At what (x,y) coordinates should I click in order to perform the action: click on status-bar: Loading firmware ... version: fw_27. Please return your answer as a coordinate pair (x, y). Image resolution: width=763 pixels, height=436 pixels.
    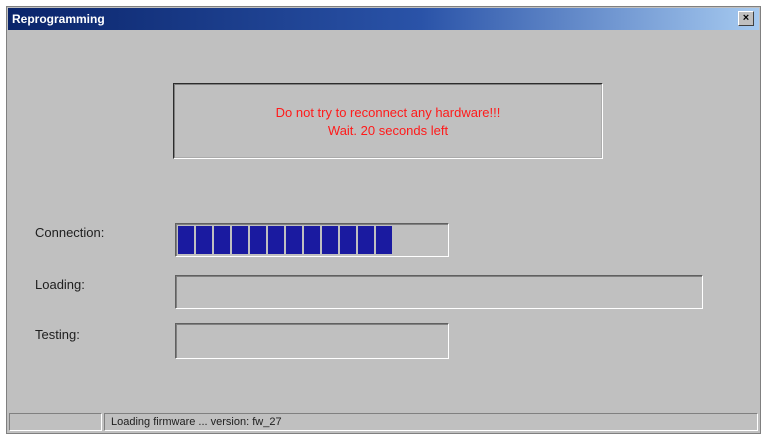
    Looking at the image, I should click on (383, 422).